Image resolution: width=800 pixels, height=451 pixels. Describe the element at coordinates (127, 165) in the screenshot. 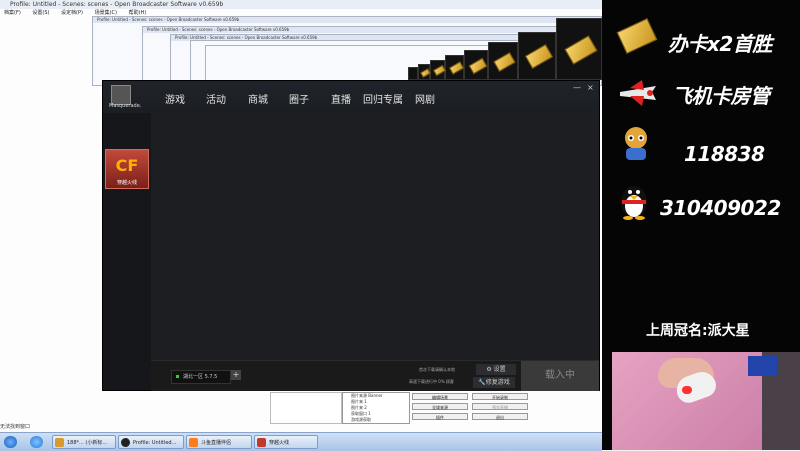

I see `crossfire-logo-icon: CF` at that location.